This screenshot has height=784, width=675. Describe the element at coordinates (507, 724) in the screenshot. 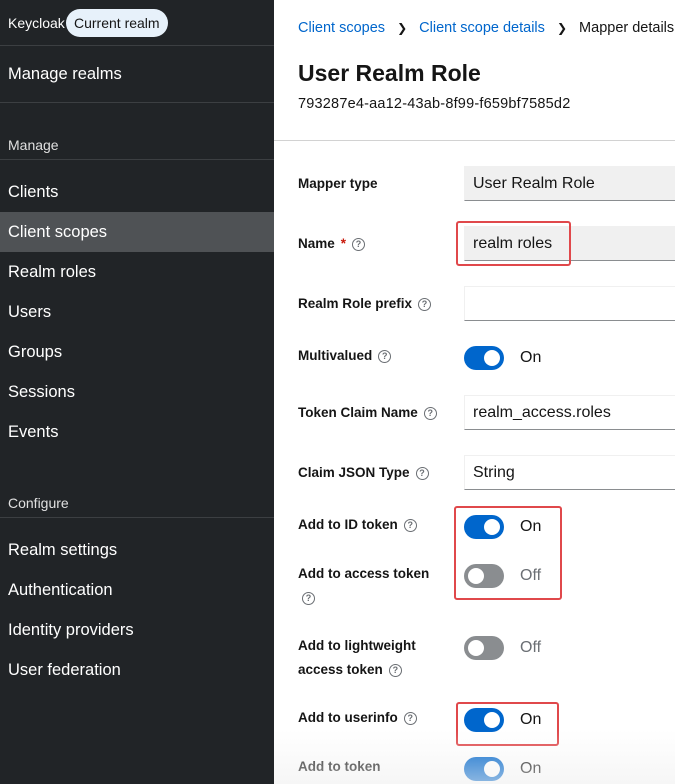

I see `highlight-userinfo-toggle` at that location.